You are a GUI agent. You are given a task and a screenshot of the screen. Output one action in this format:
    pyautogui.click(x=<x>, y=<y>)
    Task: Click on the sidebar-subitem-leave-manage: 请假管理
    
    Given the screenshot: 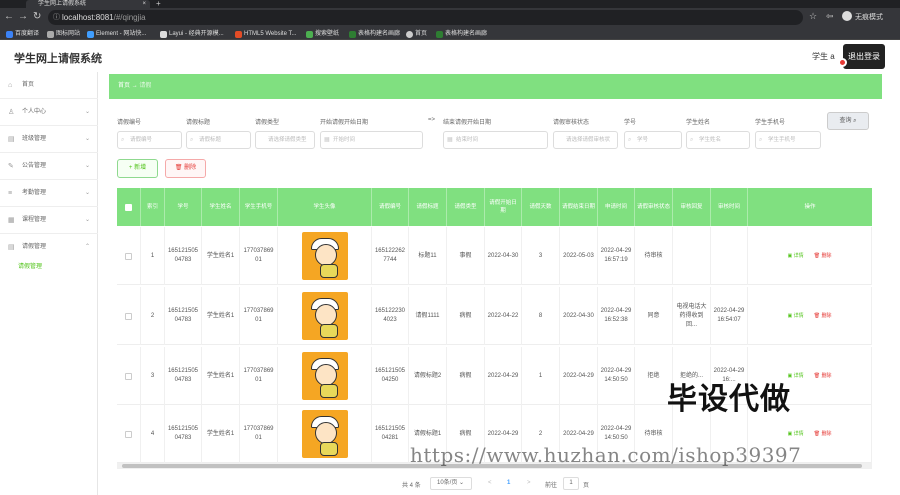 What is the action you would take?
    pyautogui.click(x=49, y=267)
    